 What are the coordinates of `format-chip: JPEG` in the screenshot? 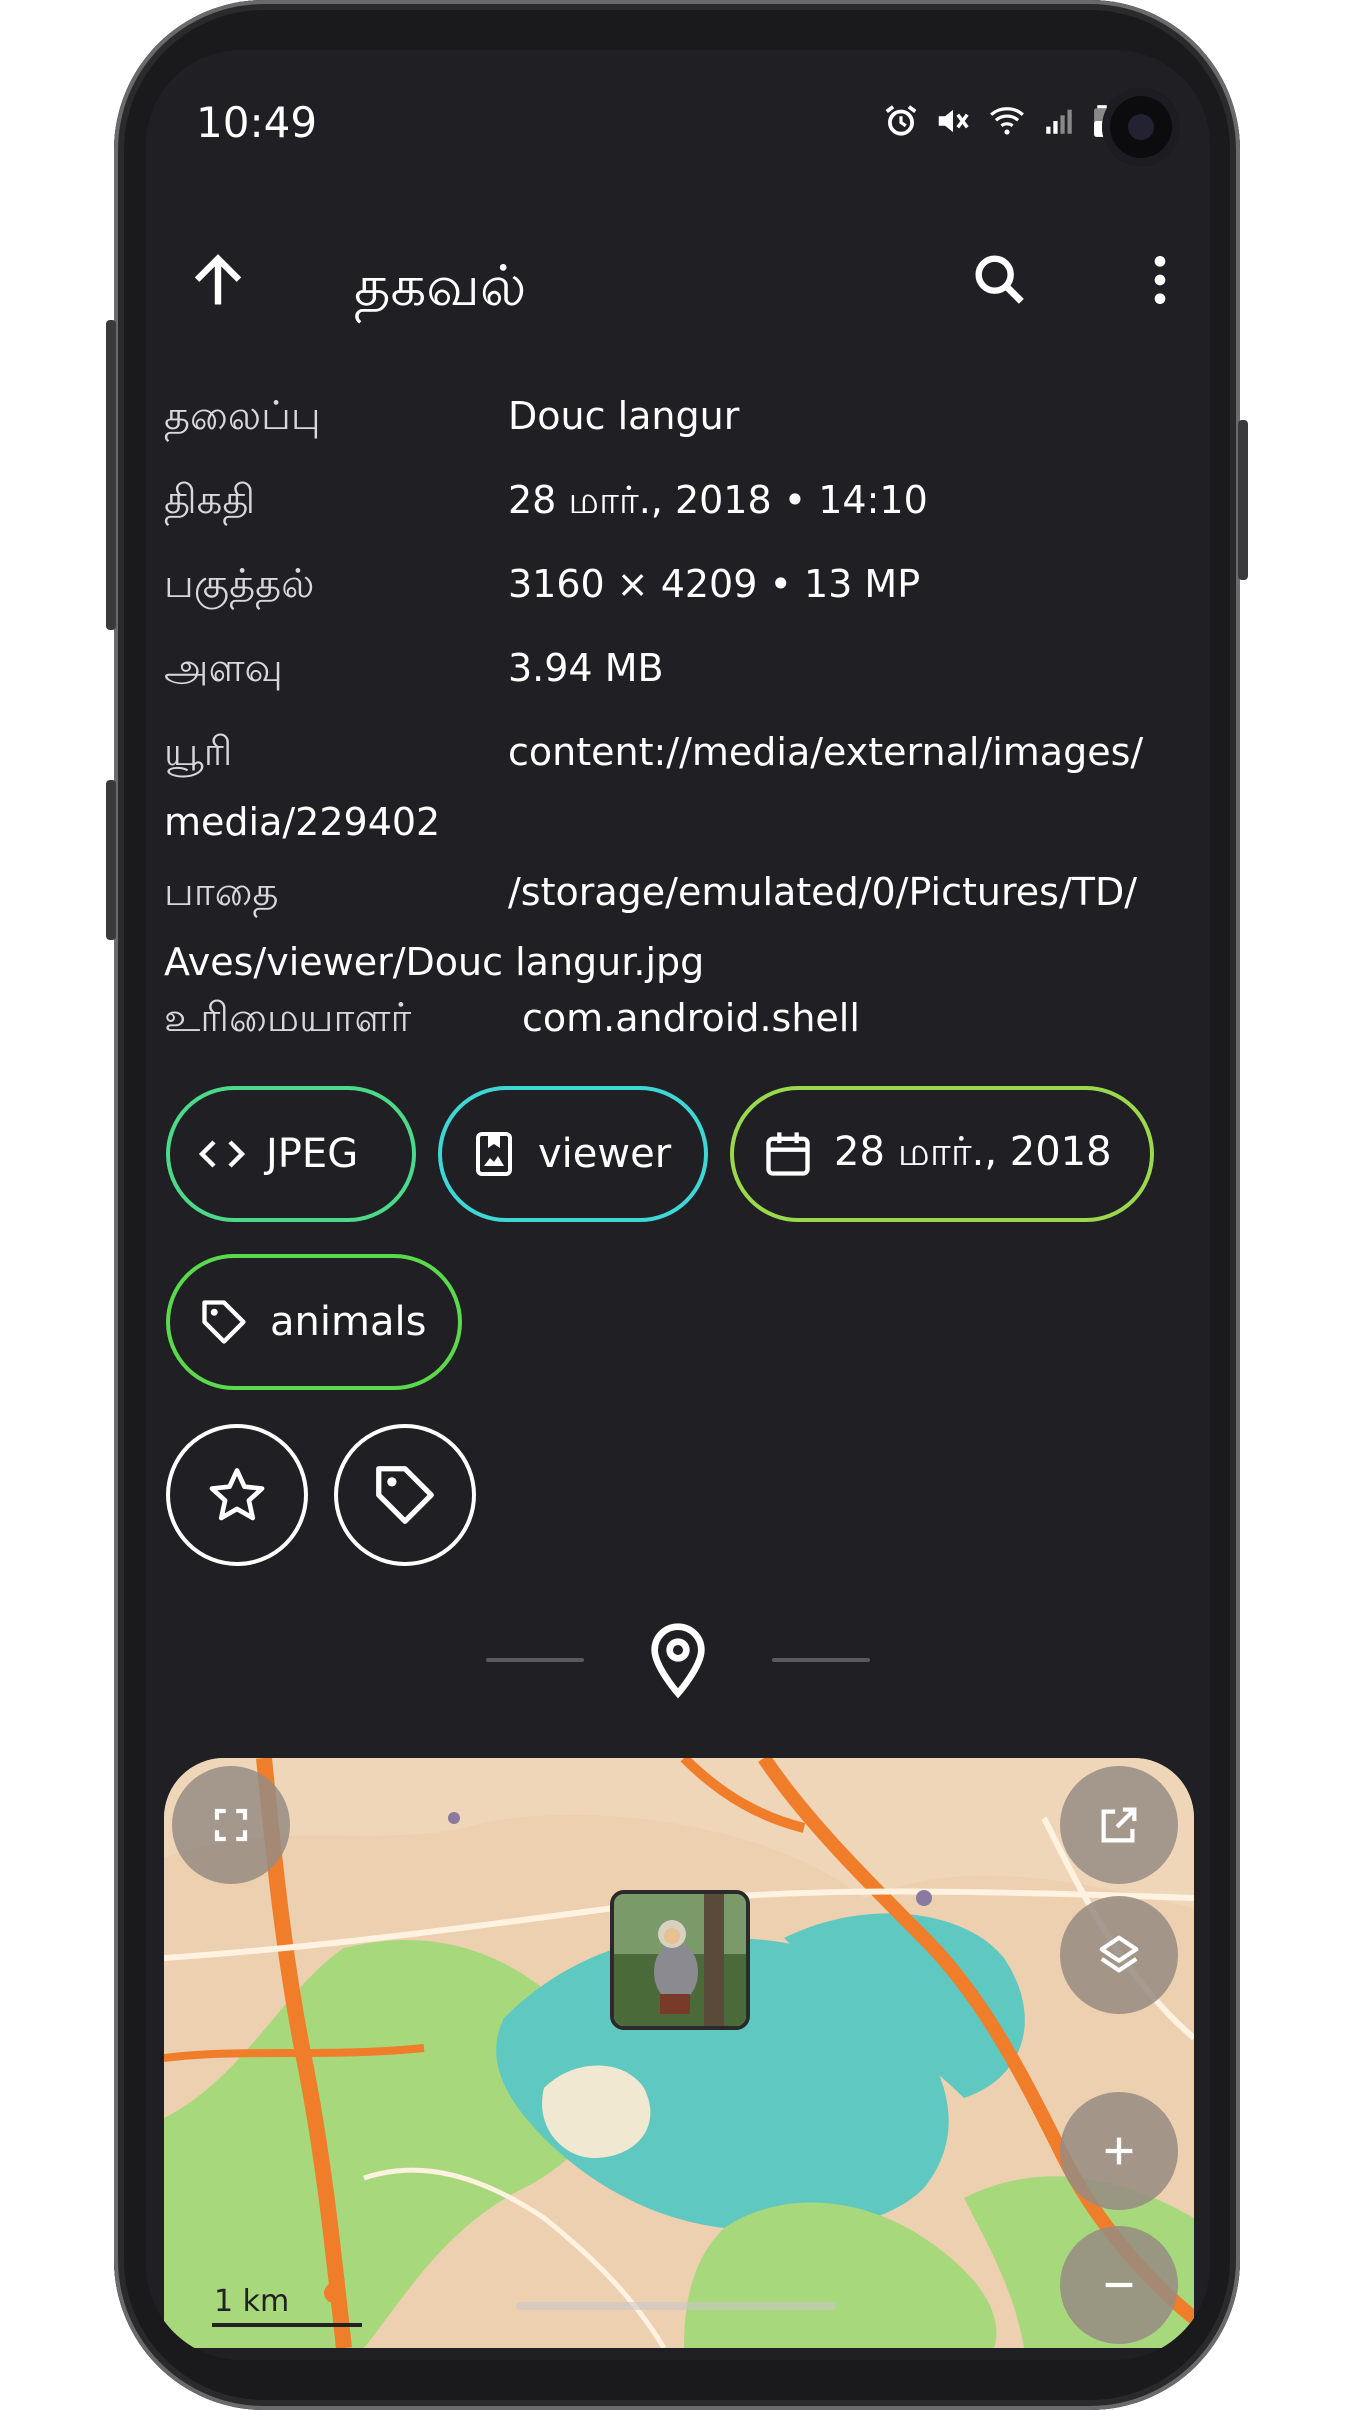 It's located at (291, 1154).